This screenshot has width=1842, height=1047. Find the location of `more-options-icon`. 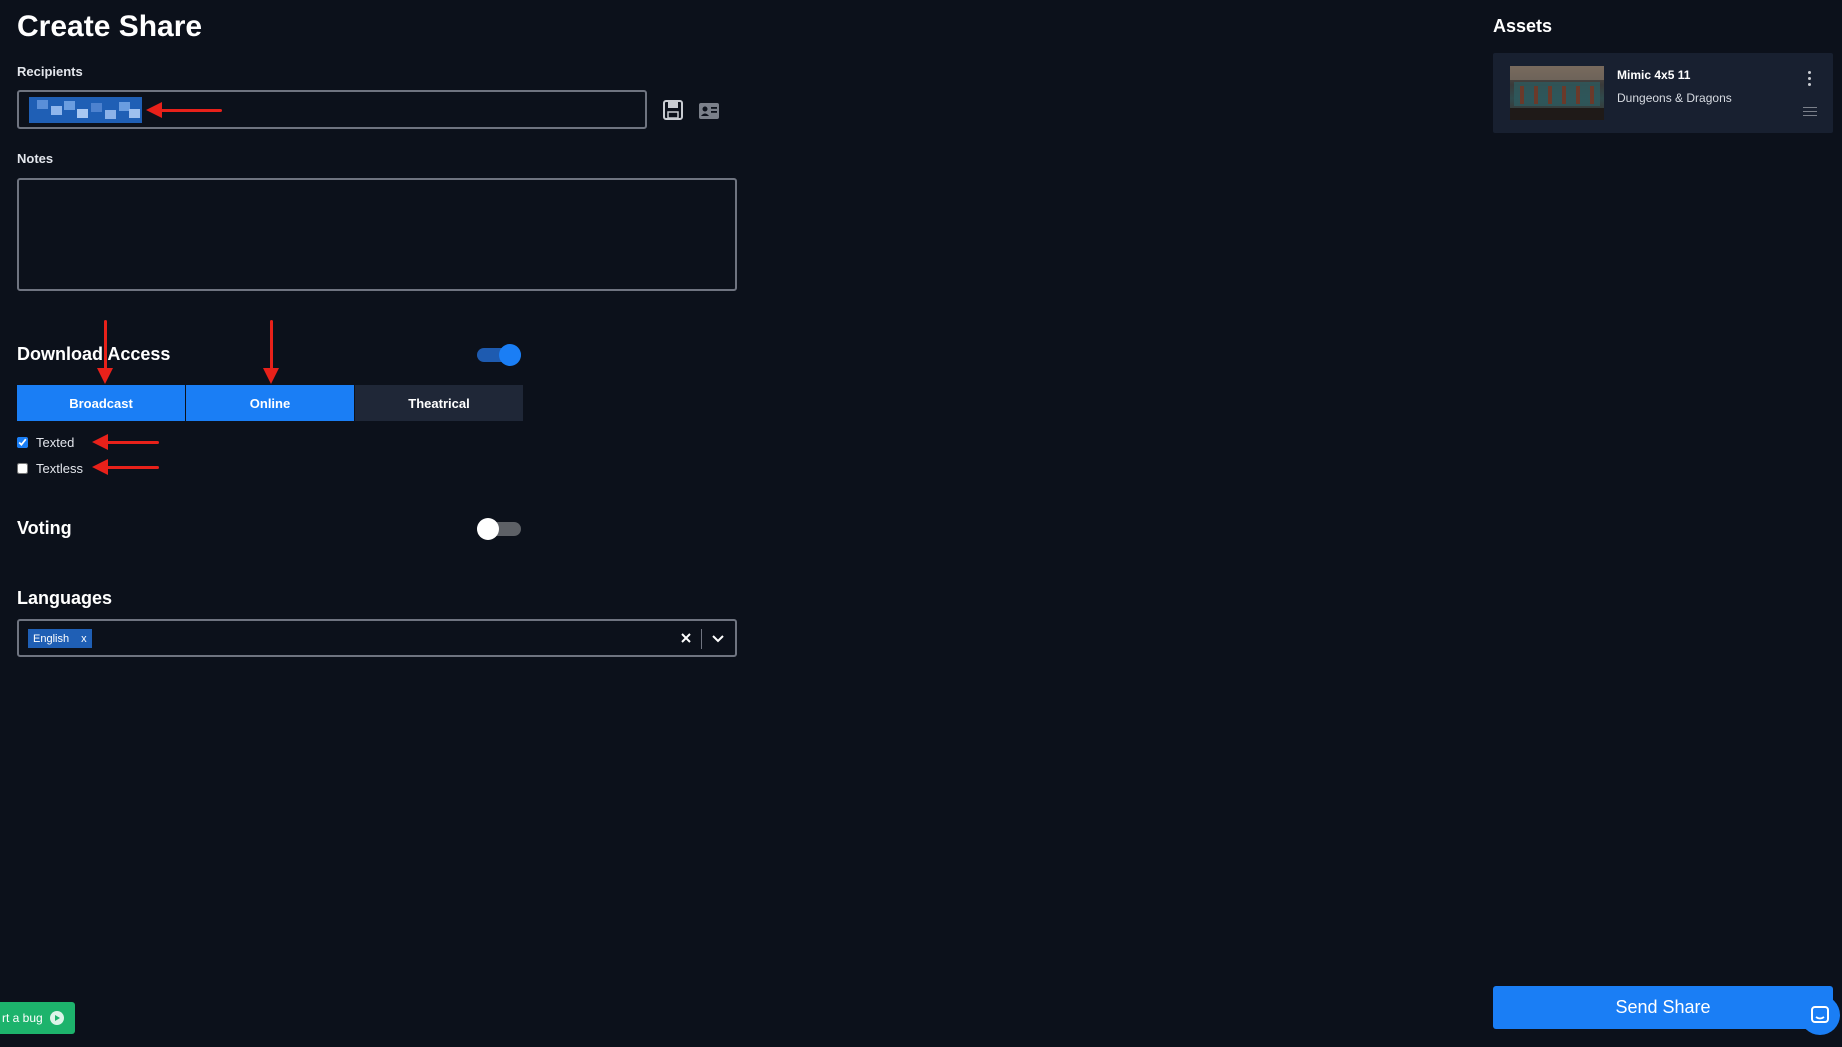

more-options-icon is located at coordinates (1809, 81).